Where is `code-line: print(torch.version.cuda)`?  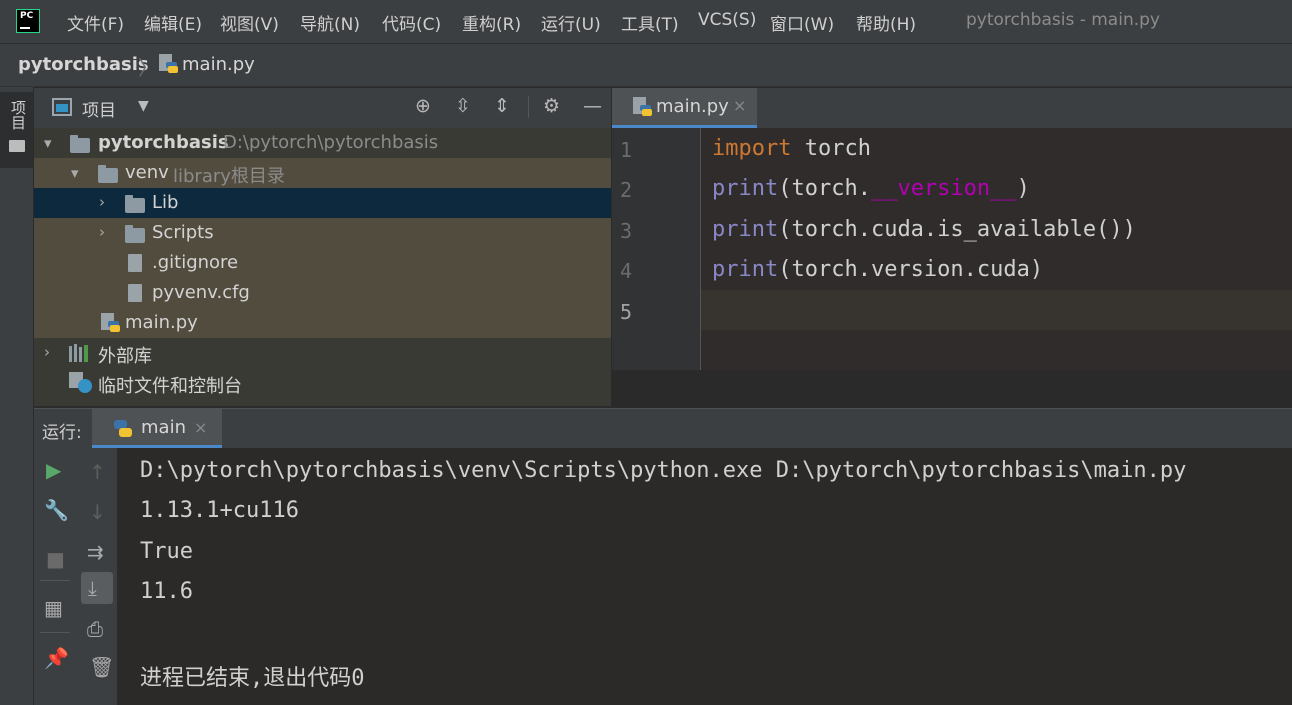
code-line: print(torch.version.cuda) is located at coordinates (878, 269).